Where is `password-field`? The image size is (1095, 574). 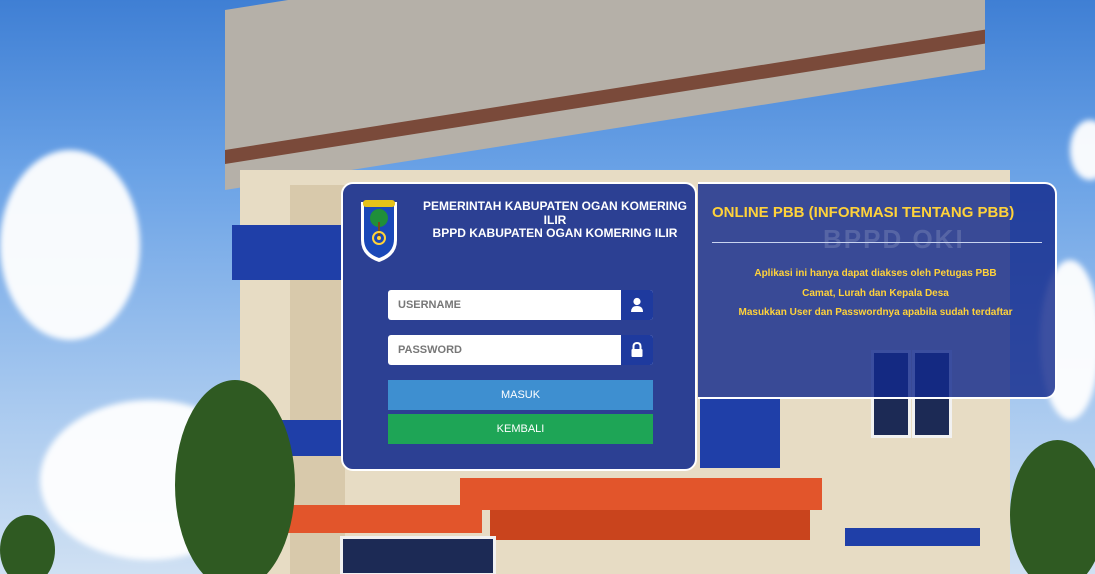 password-field is located at coordinates (520, 350).